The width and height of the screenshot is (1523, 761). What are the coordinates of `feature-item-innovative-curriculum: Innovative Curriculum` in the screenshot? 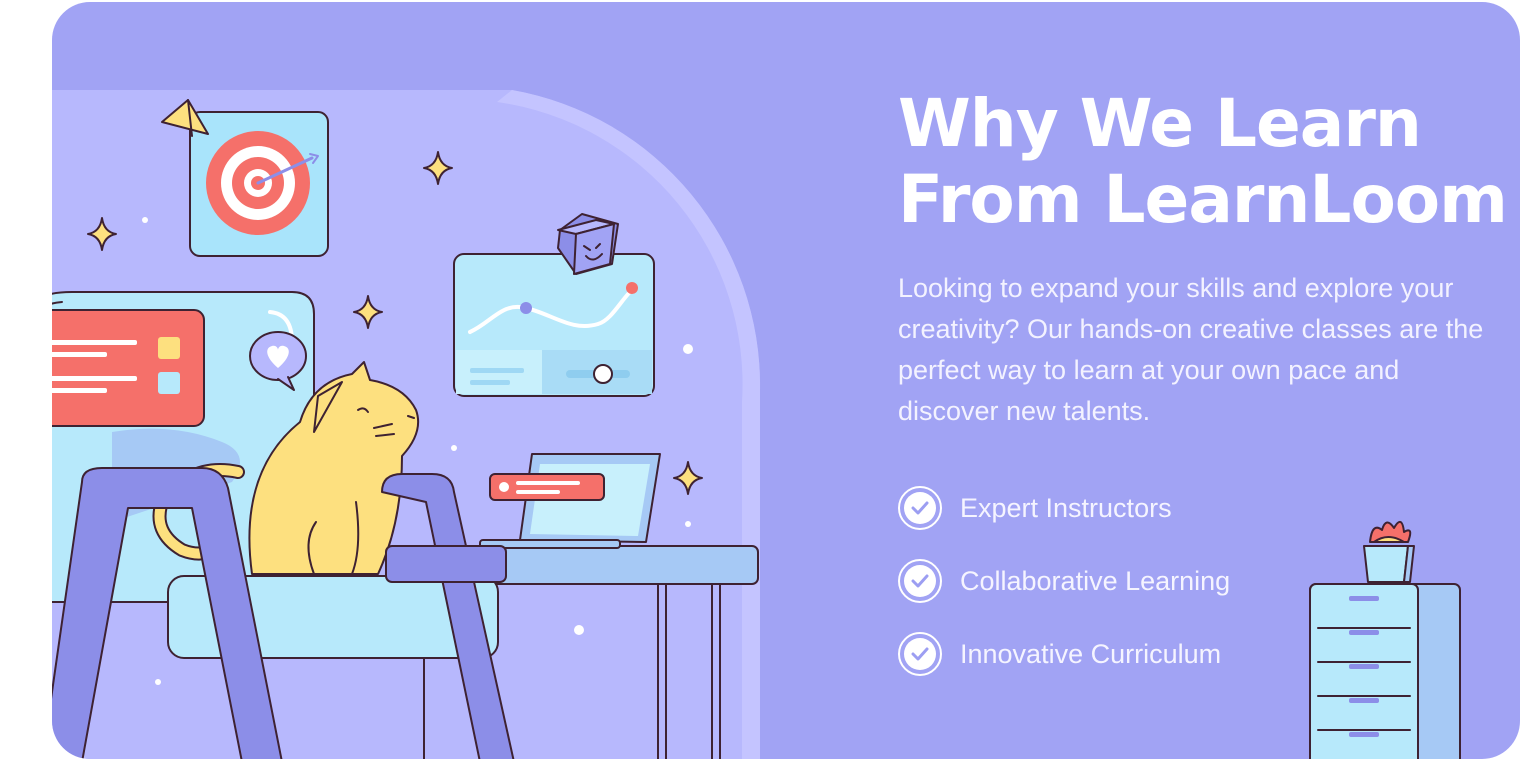 It's located at (1209, 654).